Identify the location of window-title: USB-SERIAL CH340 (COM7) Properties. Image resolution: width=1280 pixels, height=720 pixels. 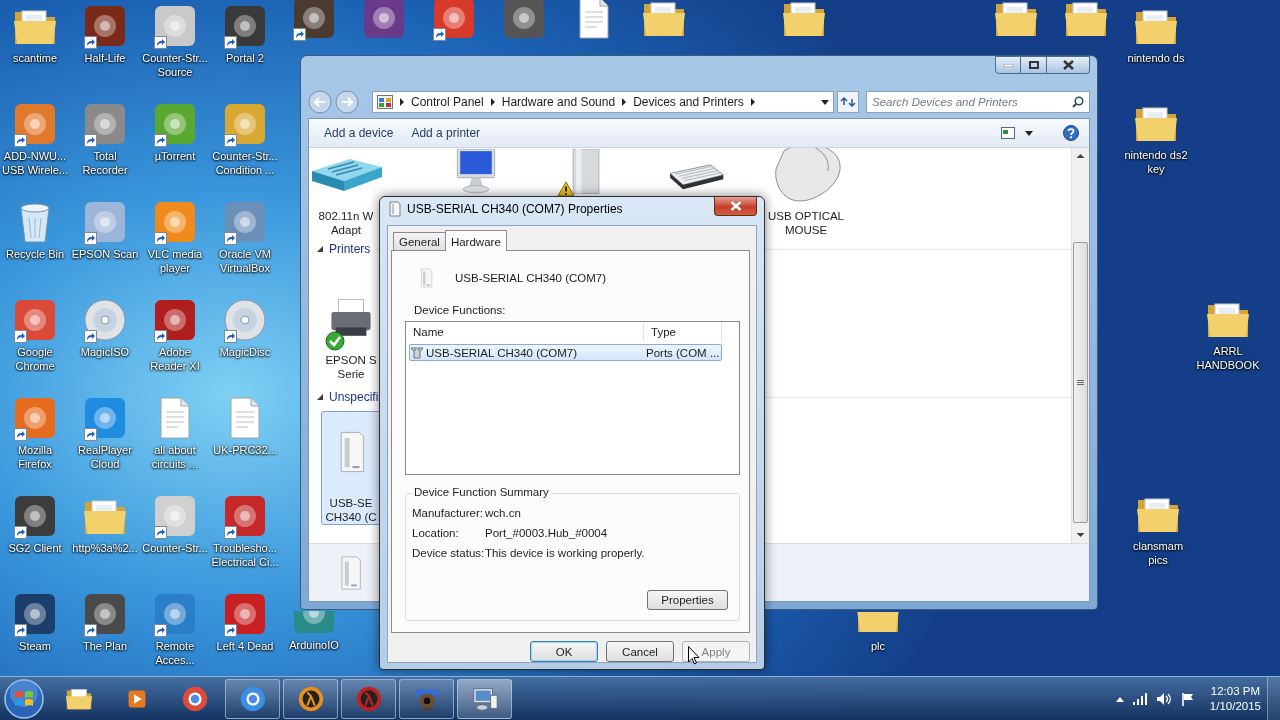
(515, 209).